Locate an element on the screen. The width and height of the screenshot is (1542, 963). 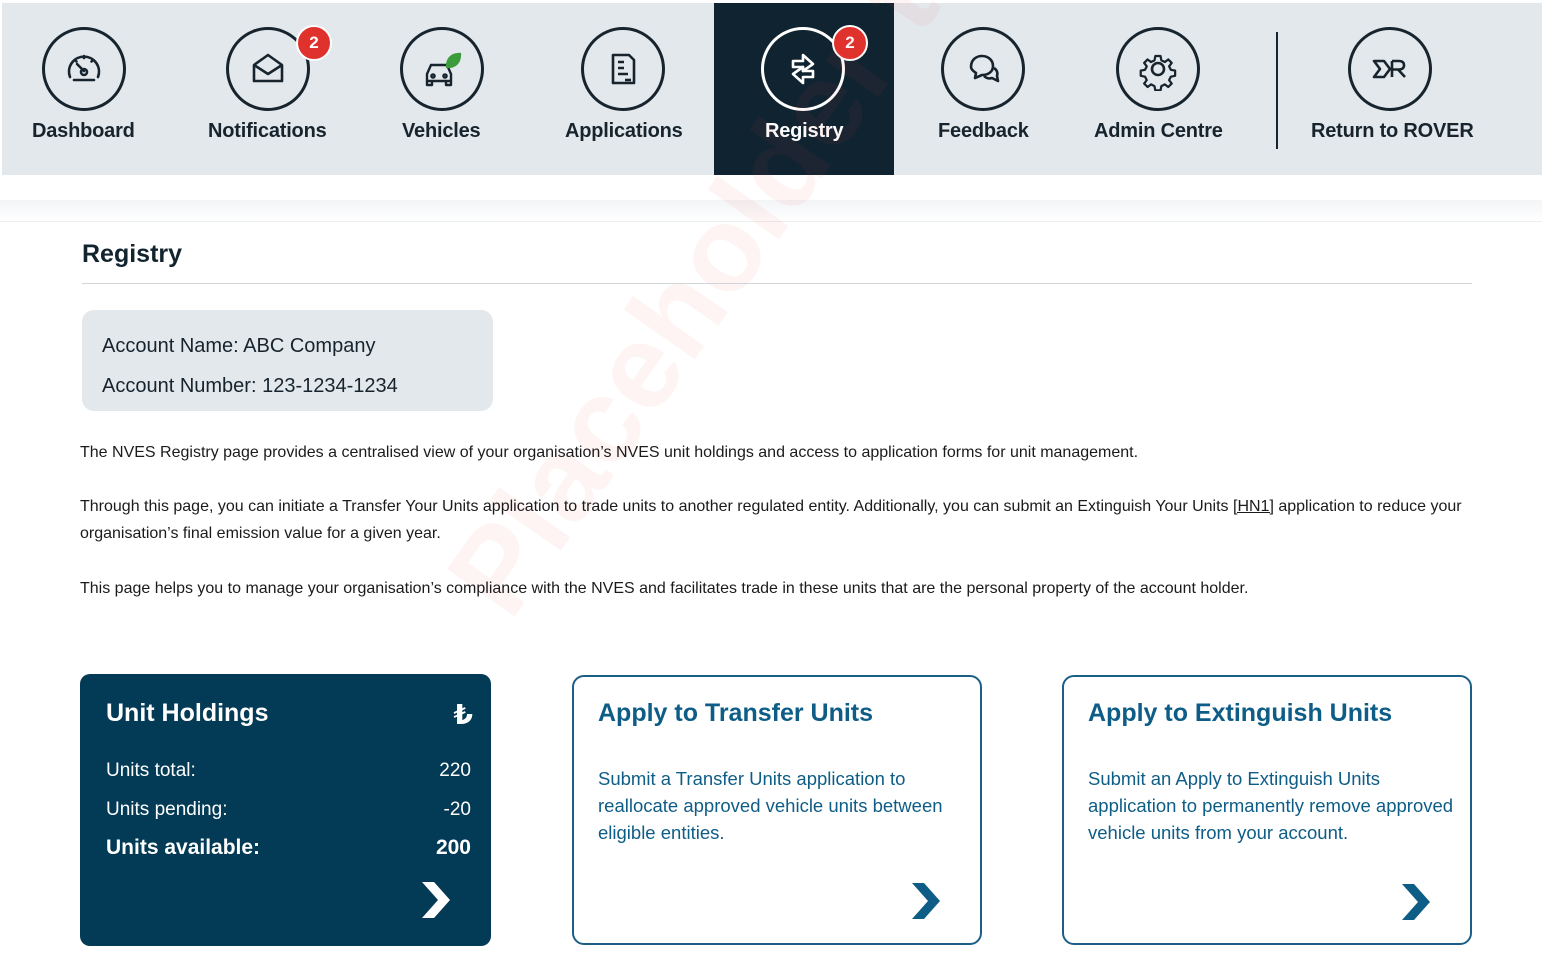
title-divider is located at coordinates (777, 283).